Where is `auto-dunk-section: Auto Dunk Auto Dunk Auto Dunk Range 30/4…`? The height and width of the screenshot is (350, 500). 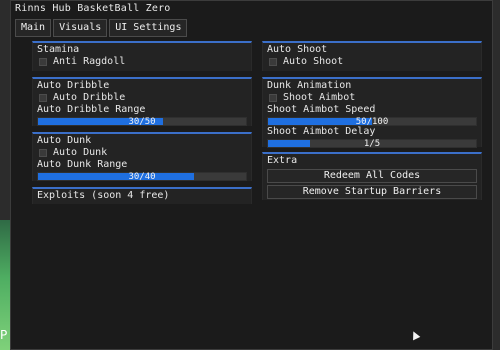 auto-dunk-section: Auto Dunk Auto Dunk Auto Dunk Range 30/4… is located at coordinates (142, 157).